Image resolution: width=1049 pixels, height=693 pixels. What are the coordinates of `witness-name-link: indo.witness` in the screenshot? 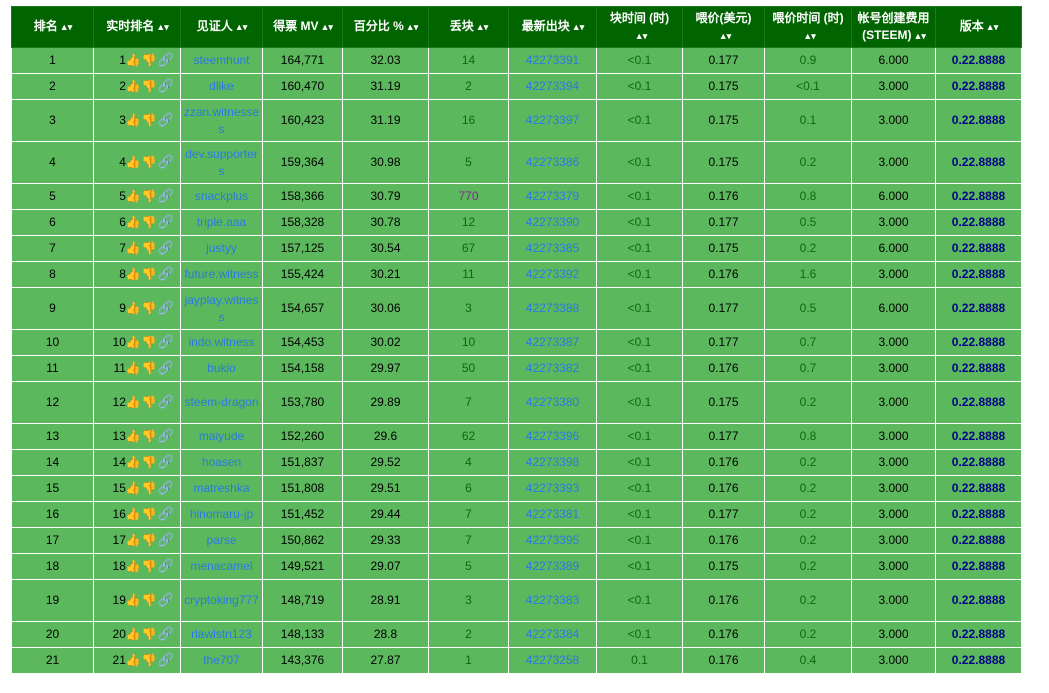 It's located at (221, 342).